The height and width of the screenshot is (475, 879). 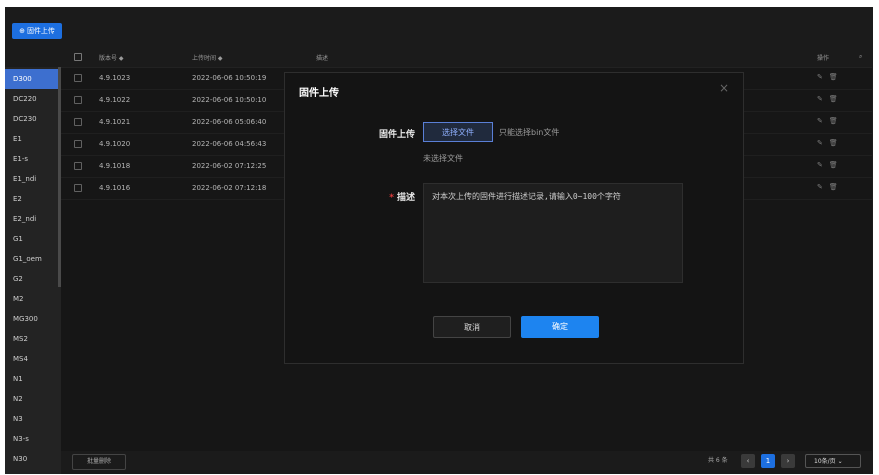 I want to click on required-marker: *, so click(x=391, y=198).